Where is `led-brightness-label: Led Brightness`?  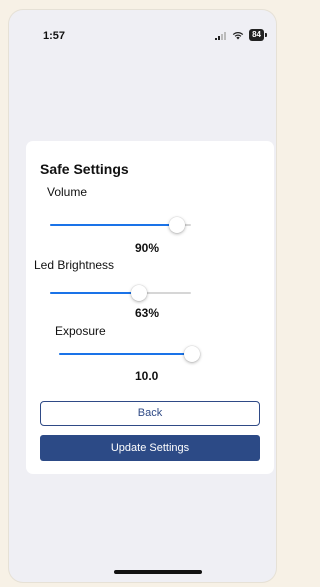
led-brightness-label: Led Brightness is located at coordinates (74, 265).